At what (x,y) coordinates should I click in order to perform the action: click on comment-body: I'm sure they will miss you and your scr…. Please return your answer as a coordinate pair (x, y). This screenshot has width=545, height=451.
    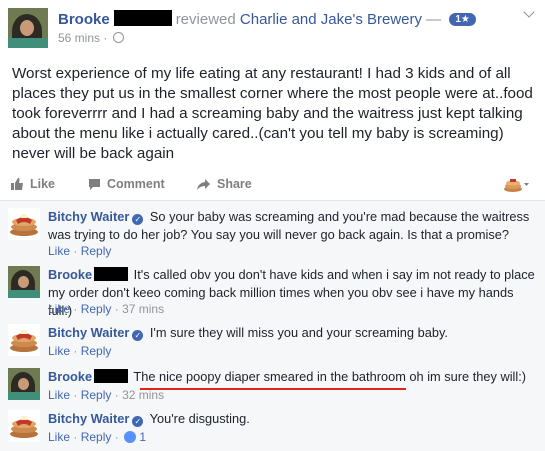
    Looking at the image, I should click on (298, 332).